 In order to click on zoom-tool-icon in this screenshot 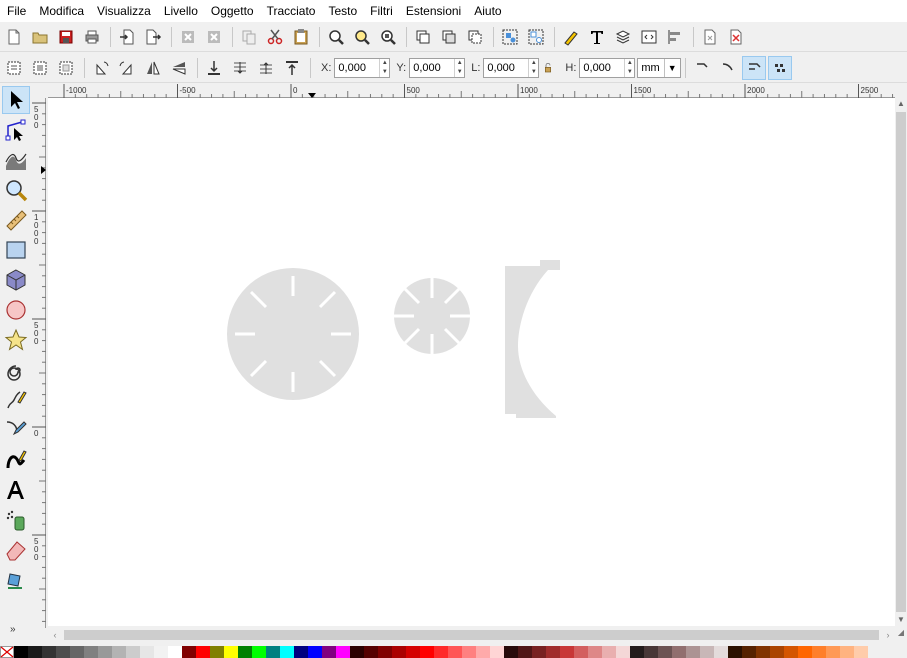, I will do `click(16, 190)`.